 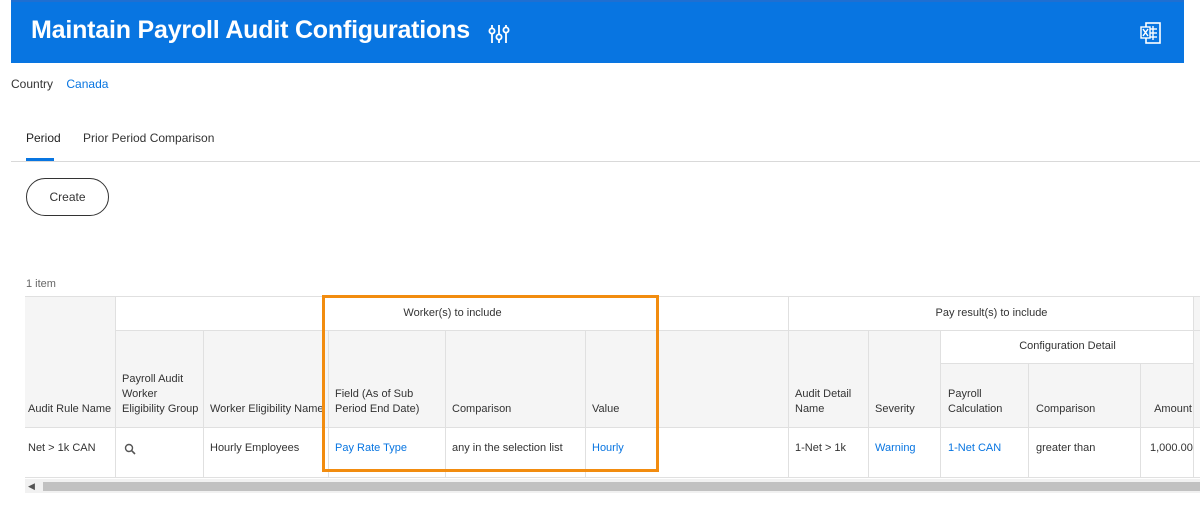 What do you see at coordinates (250, 30) in the screenshot?
I see `page-title: Maintain Payroll Audit Configurations` at bounding box center [250, 30].